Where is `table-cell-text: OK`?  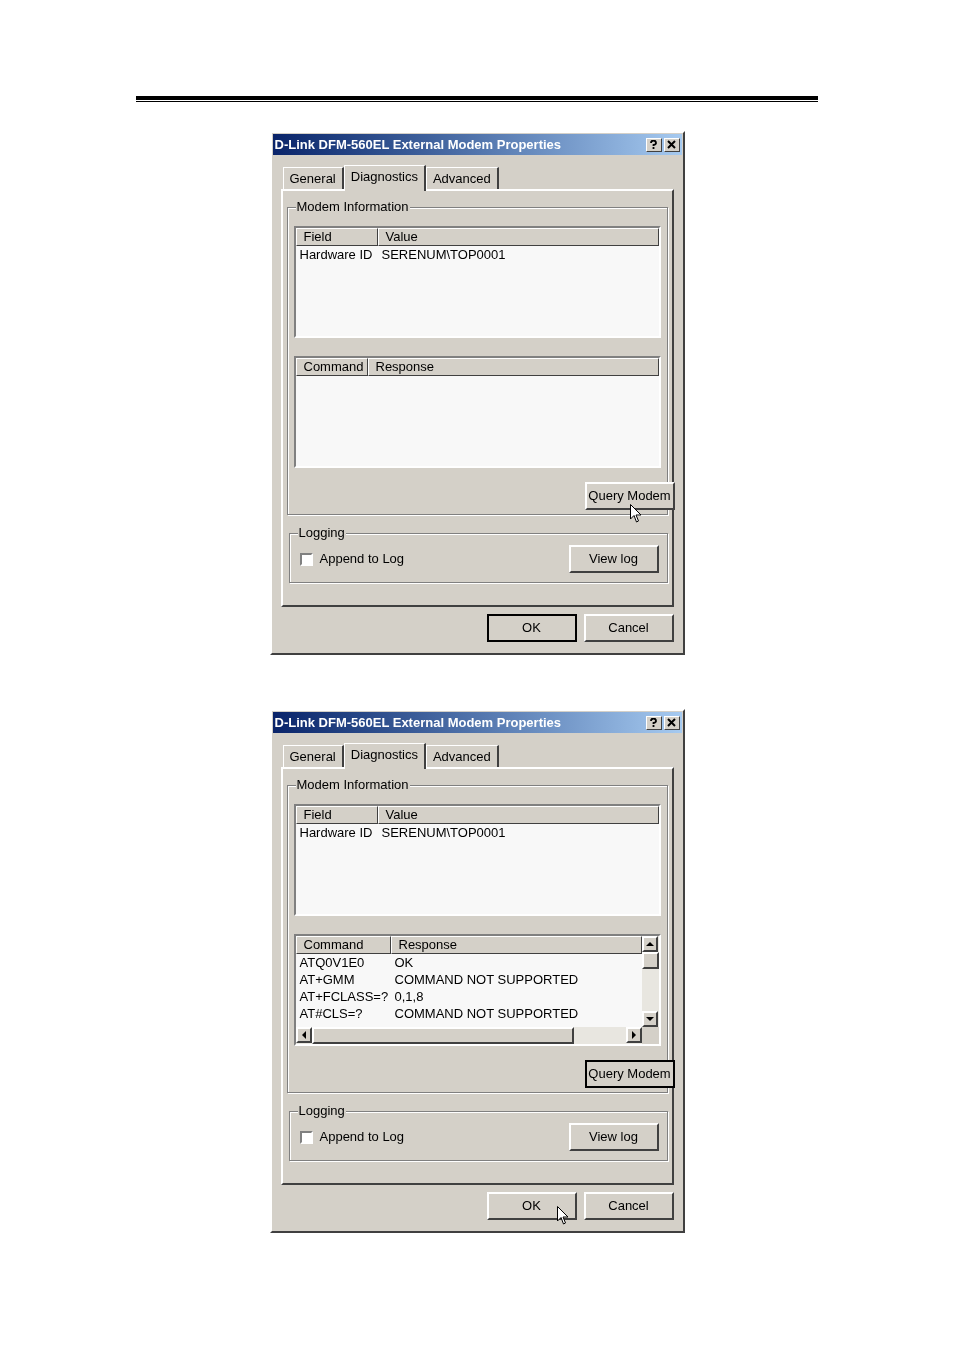 table-cell-text: OK is located at coordinates (404, 962).